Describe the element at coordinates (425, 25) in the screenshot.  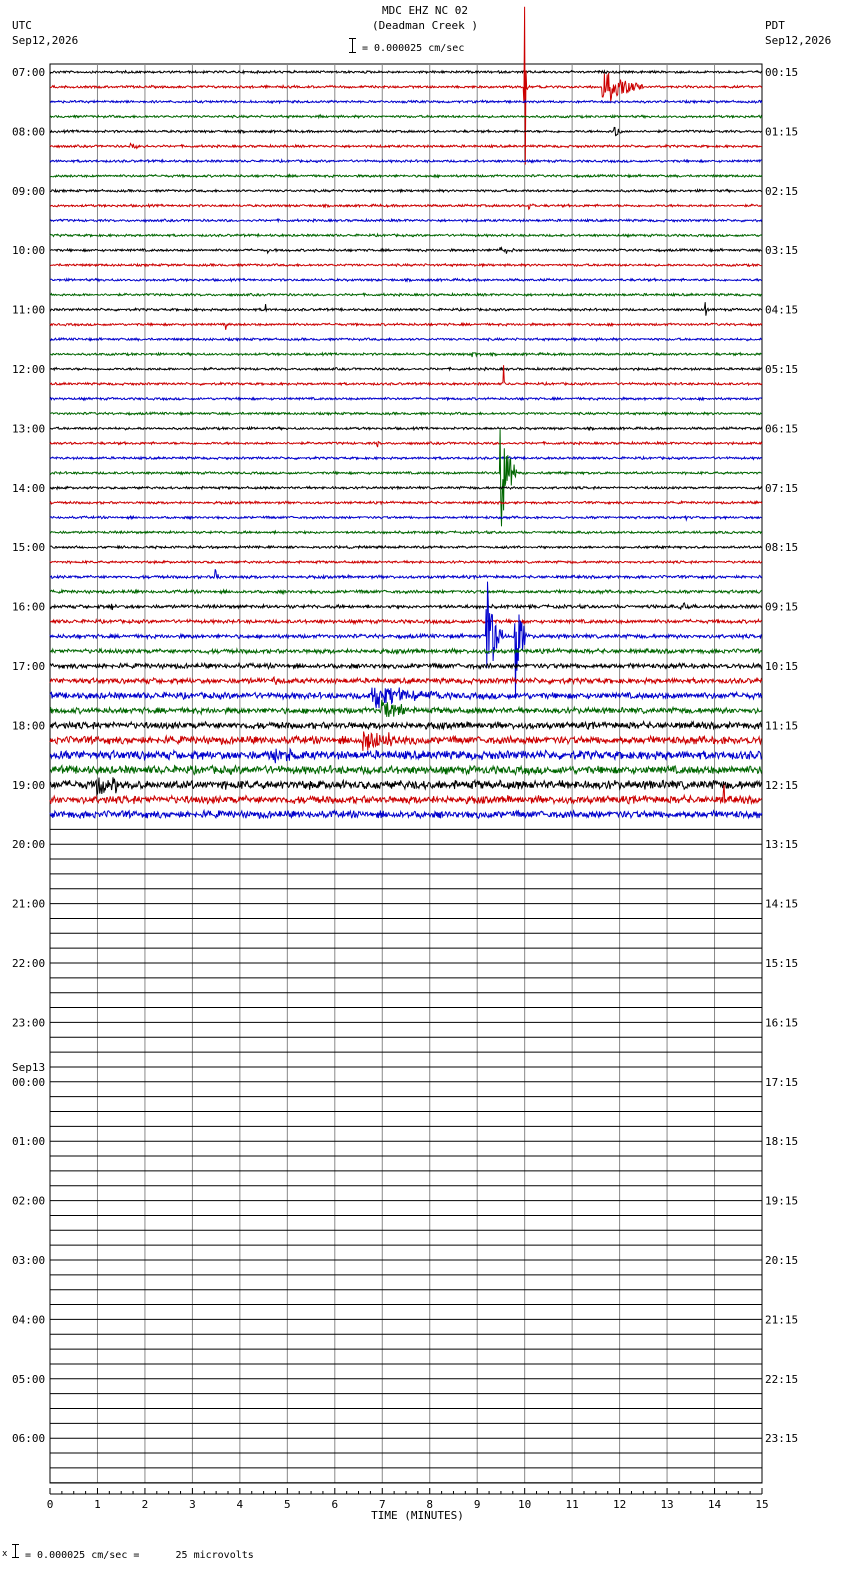
I see `station-subtitle: (Deadman Creek )` at that location.